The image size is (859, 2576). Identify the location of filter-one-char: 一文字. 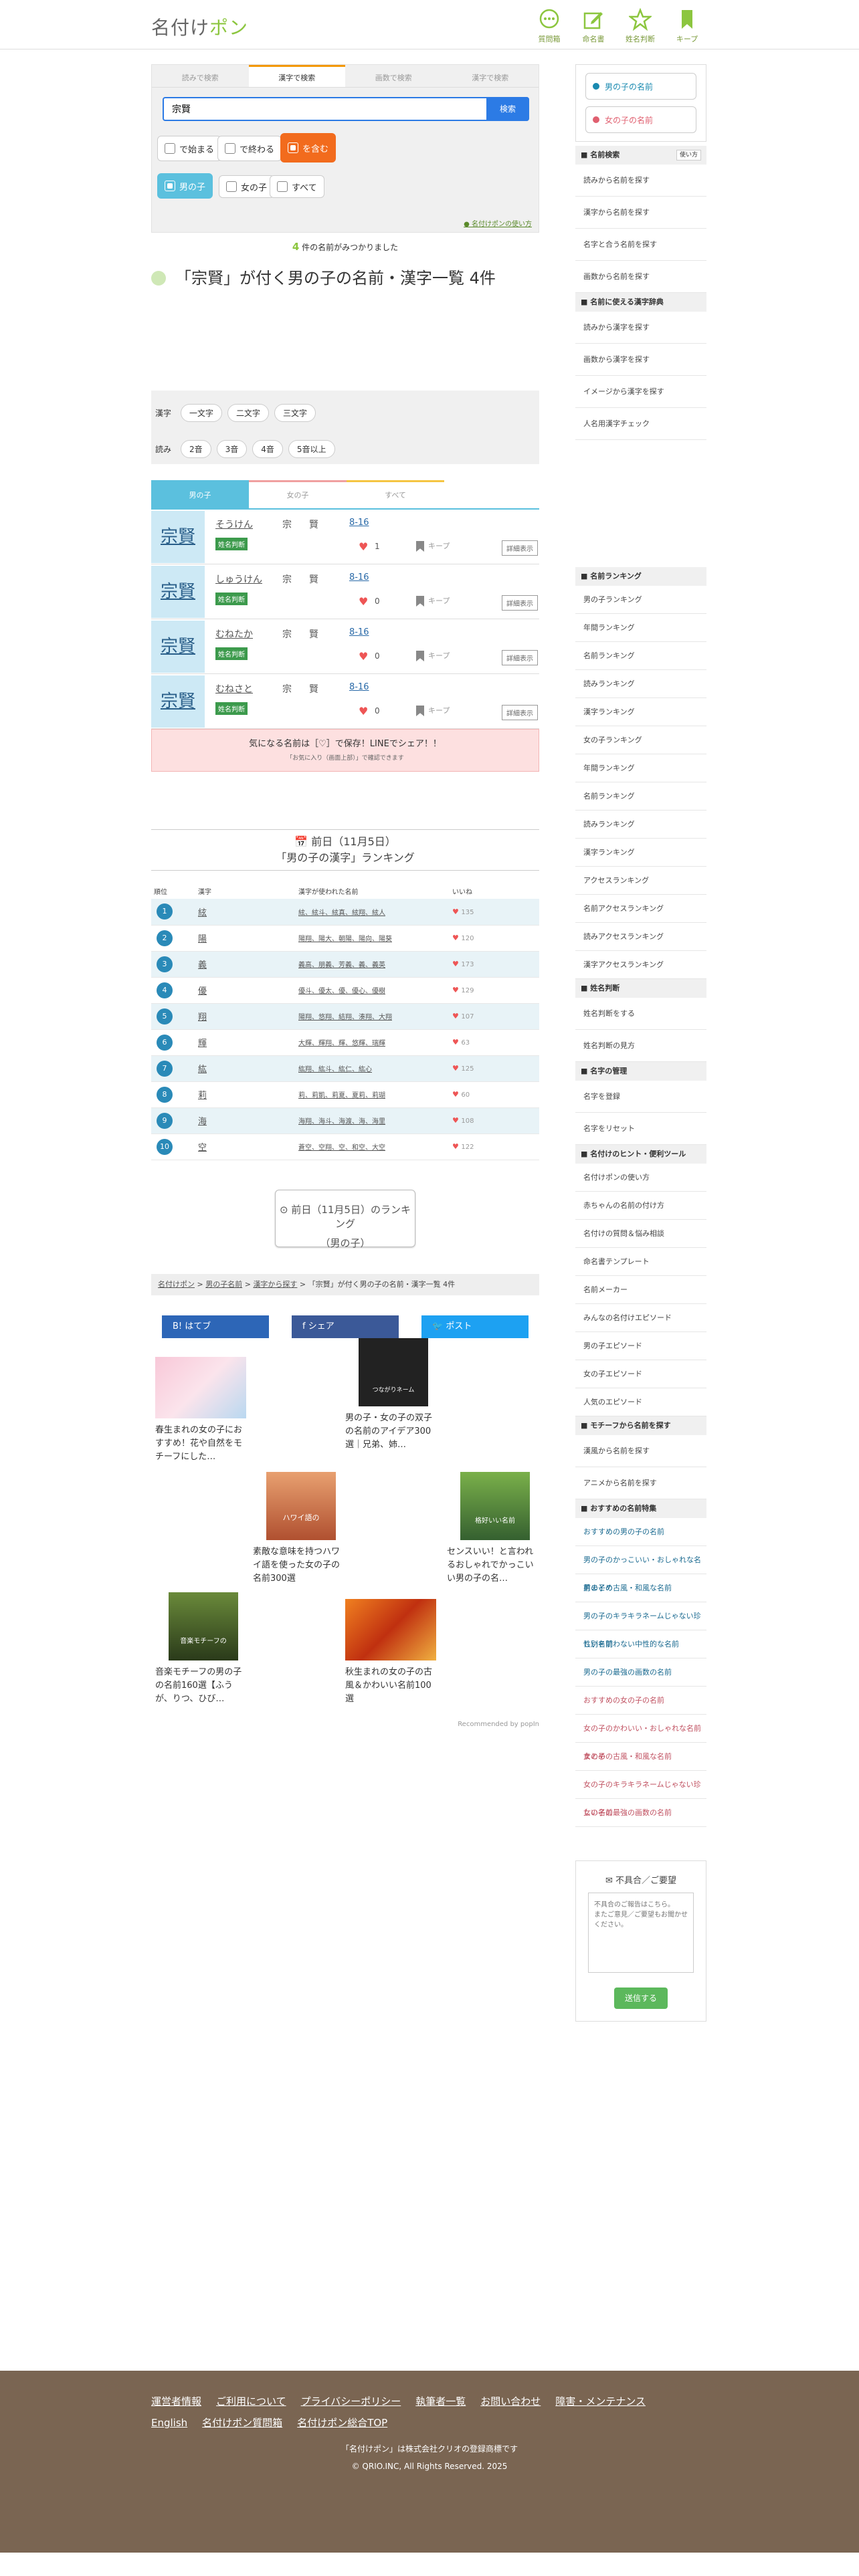
(202, 413).